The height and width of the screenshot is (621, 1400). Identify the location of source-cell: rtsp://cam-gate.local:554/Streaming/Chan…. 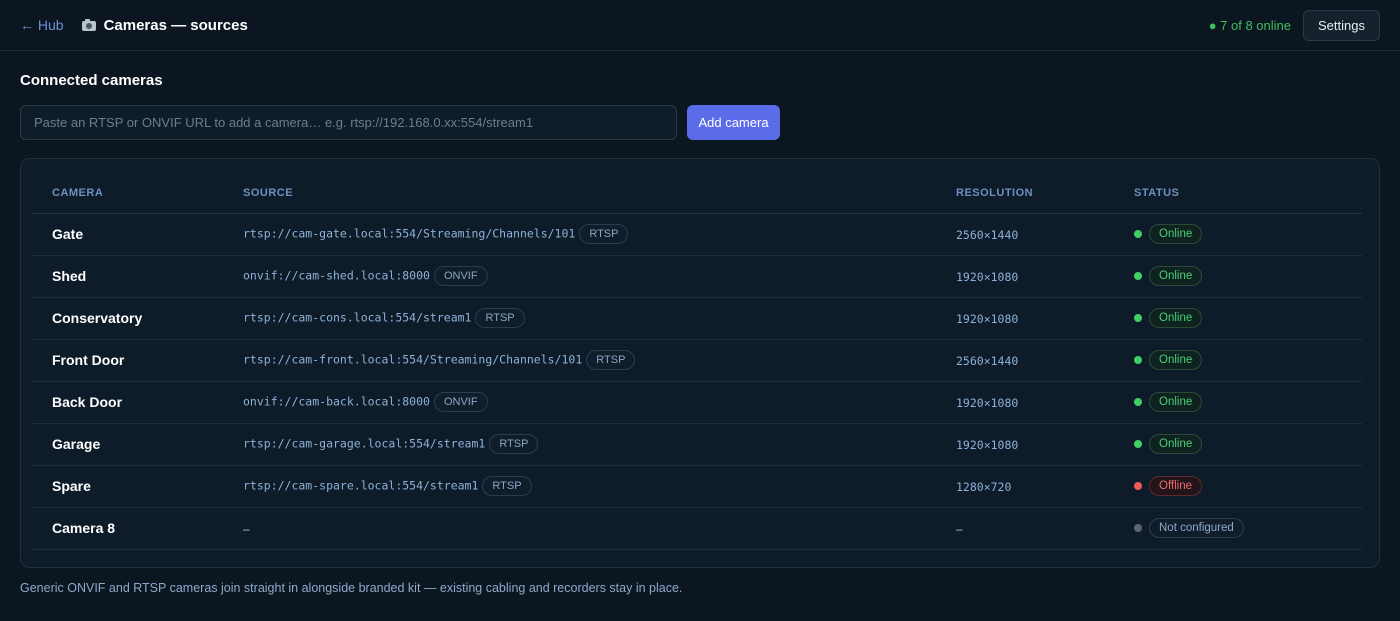
(579, 234).